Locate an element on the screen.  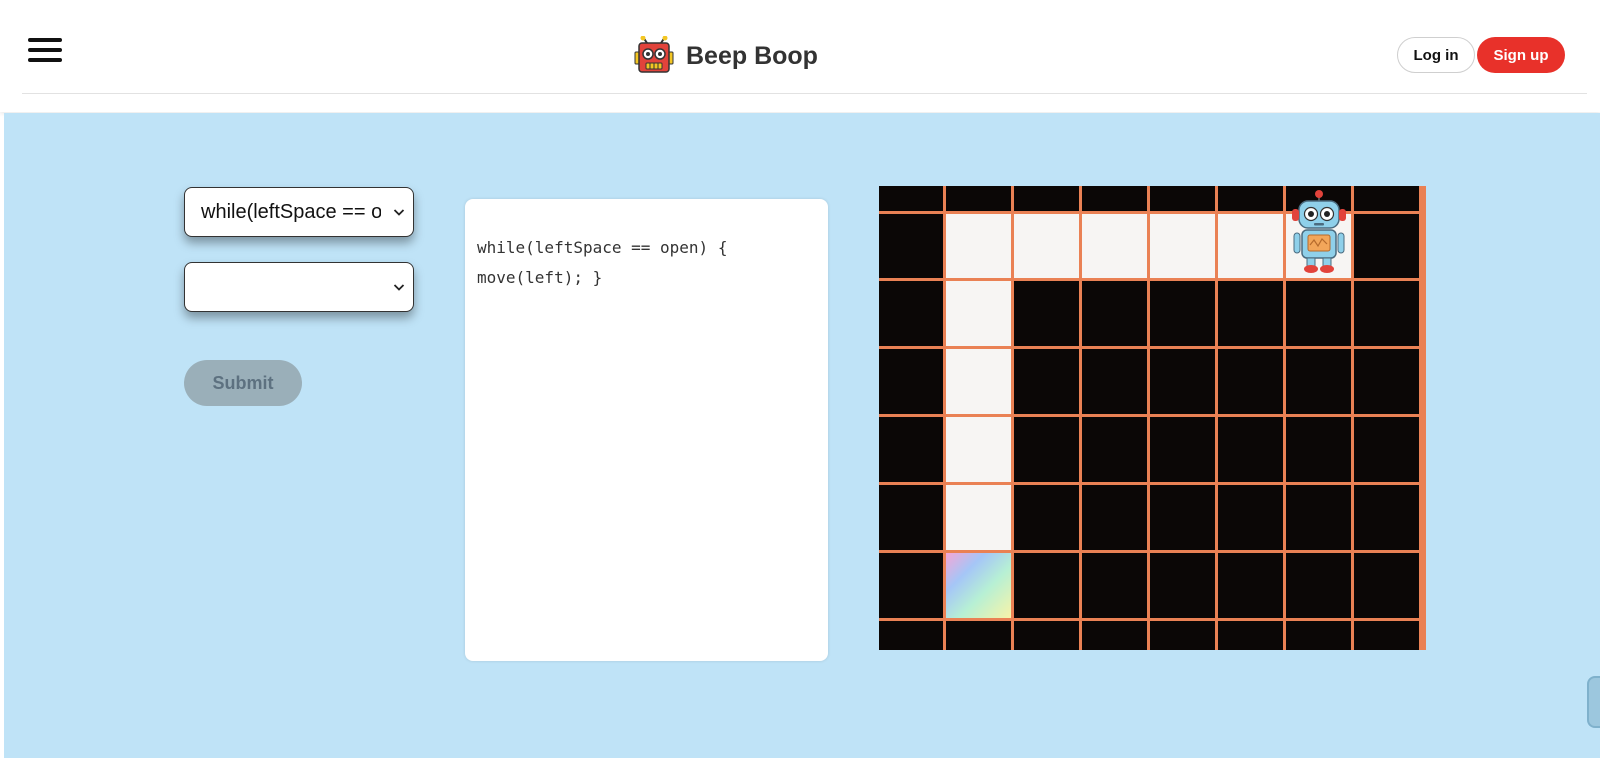
robot-logo-icon is located at coordinates (654, 54).